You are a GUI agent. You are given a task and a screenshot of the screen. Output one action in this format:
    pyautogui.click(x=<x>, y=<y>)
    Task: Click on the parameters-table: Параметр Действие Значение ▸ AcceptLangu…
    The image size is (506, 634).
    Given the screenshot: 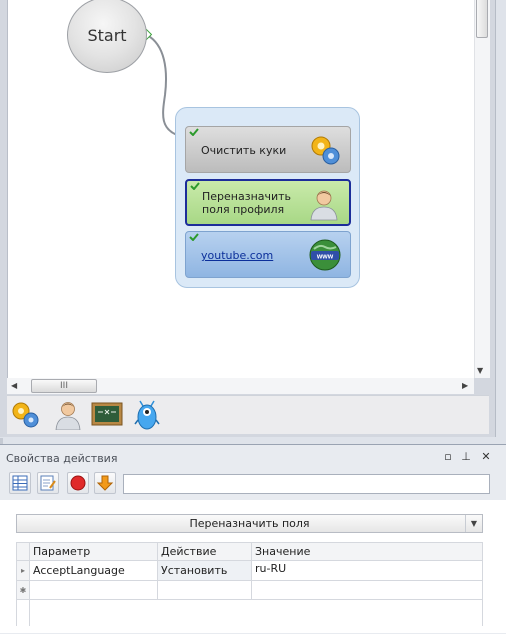 What is the action you would take?
    pyautogui.click(x=249, y=584)
    